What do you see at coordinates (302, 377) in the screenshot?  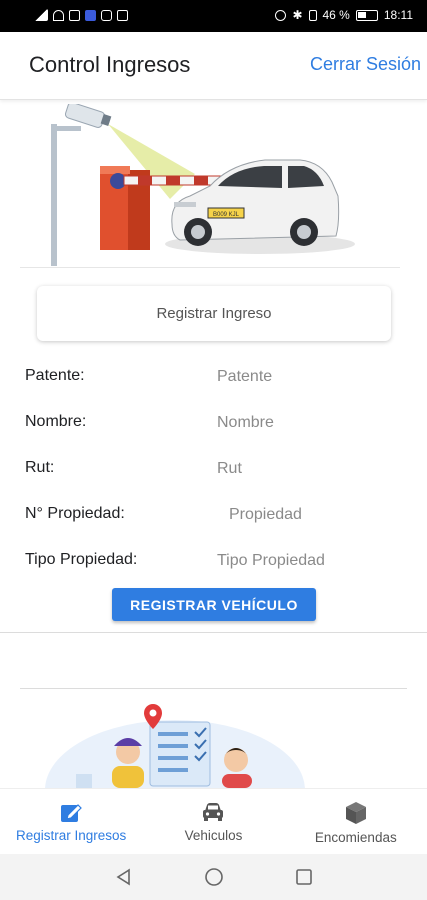 I see `patente-input` at bounding box center [302, 377].